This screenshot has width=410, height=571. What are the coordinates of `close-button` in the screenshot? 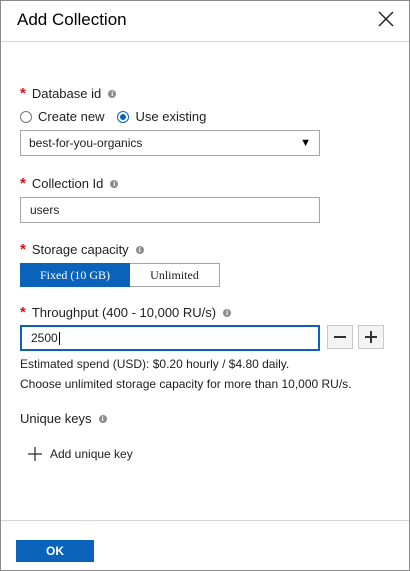 It's located at (386, 19).